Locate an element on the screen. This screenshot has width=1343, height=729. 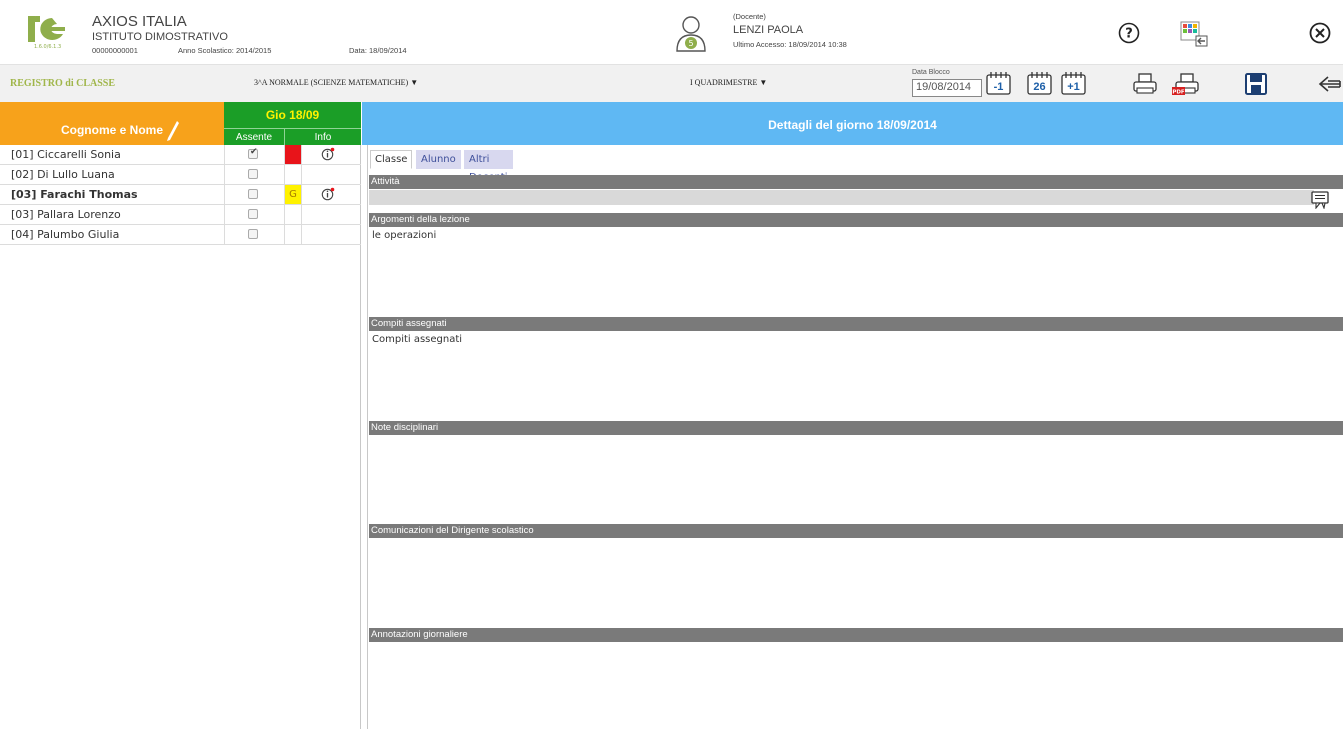
period-select: I QUADRIMESTRE ▼ is located at coordinates (728, 82).